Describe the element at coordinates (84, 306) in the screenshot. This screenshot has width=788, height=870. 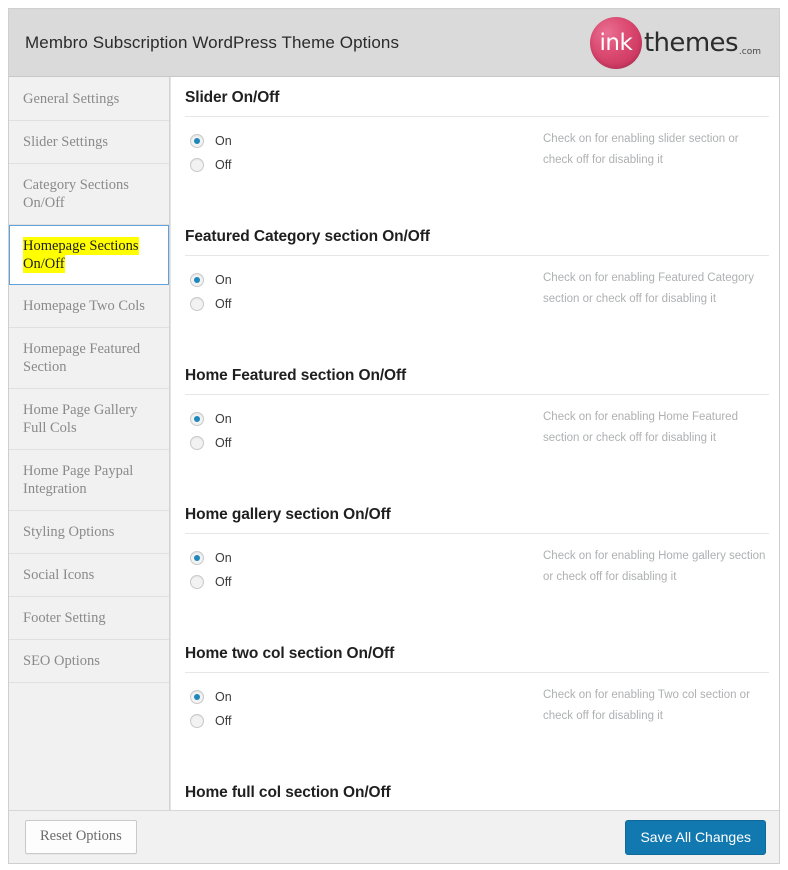
I see `sidebar-item-label: Homepage Two Cols` at that location.